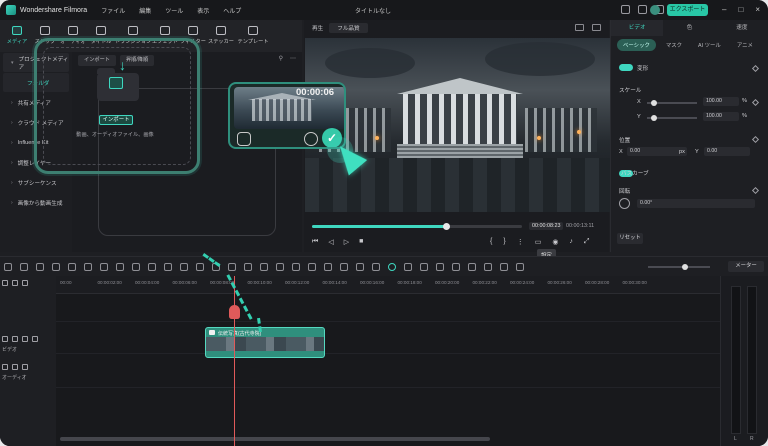  I want to click on scale-y-slider, so click(672, 118).